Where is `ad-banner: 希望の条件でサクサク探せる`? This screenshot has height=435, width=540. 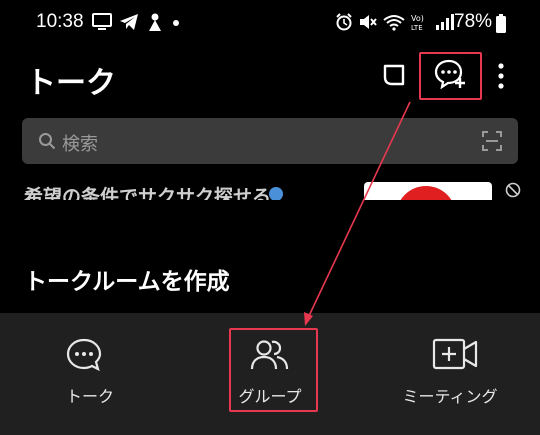
ad-banner: 希望の条件でサクサク探せる is located at coordinates (270, 188).